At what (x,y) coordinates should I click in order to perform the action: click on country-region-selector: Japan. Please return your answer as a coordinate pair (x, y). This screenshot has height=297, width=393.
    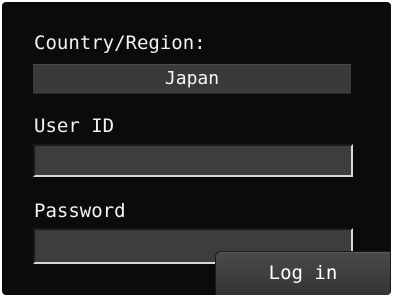
    Looking at the image, I should click on (192, 79).